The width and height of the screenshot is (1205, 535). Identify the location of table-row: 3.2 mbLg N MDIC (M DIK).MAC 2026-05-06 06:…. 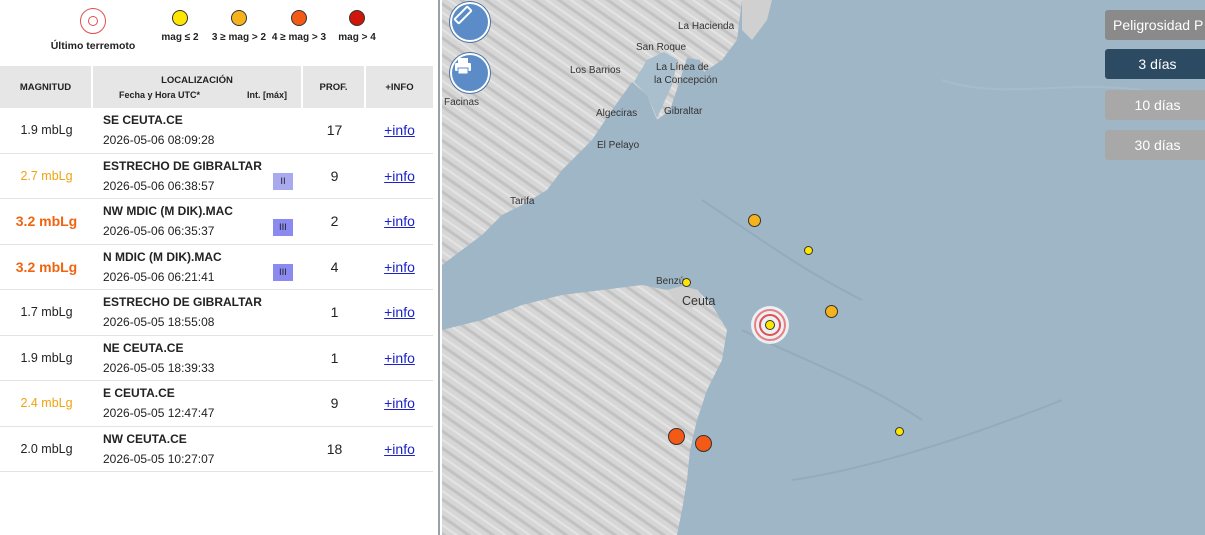
(216, 267).